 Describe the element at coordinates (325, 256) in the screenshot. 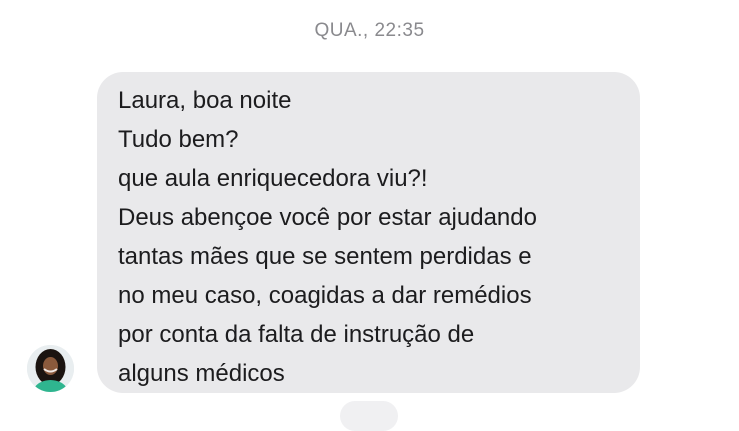

I see `message-line: tantas mães que se sentem perdidas e` at that location.